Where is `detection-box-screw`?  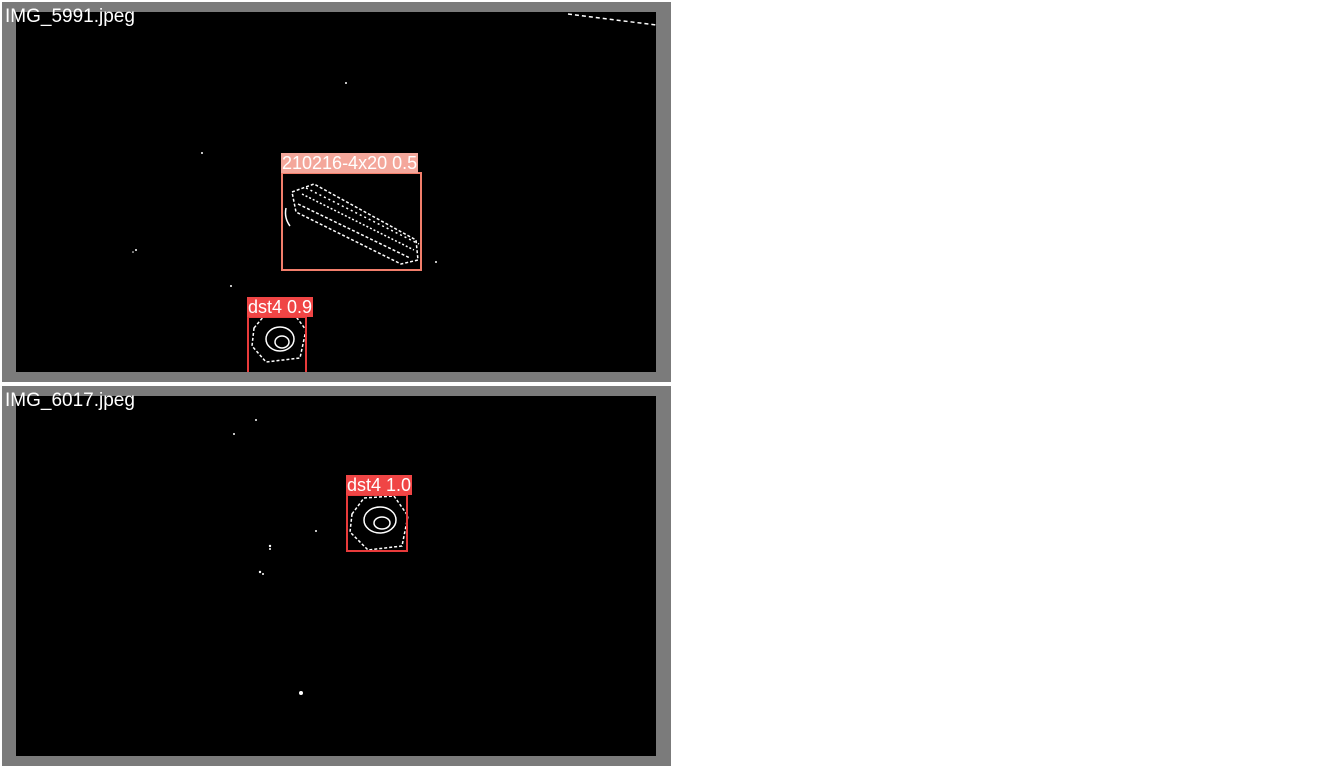
detection-box-screw is located at coordinates (351, 221).